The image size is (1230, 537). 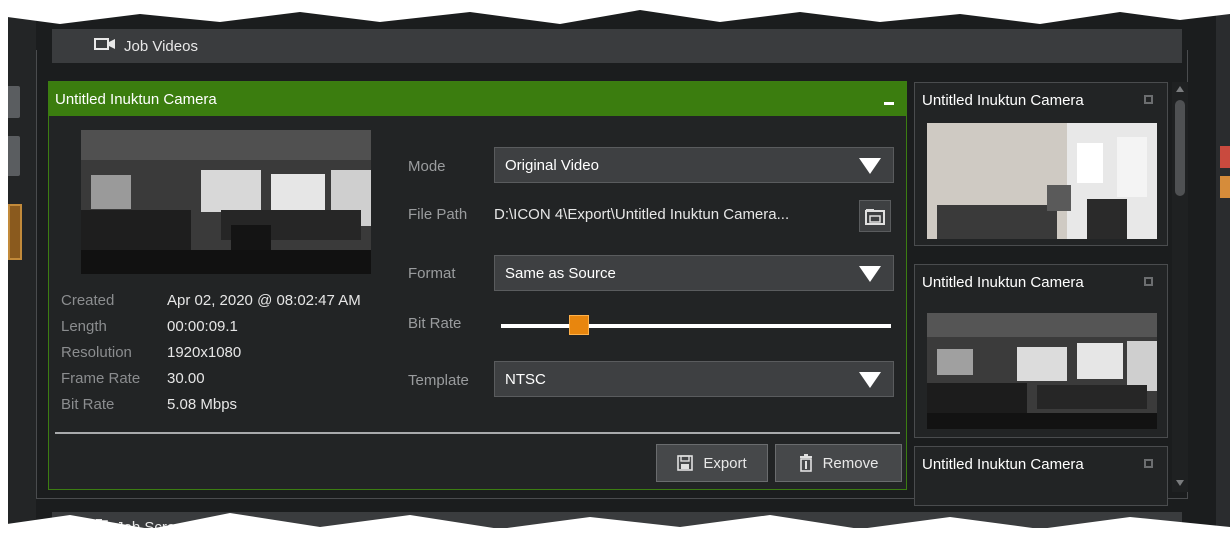 What do you see at coordinates (617, 46) in the screenshot?
I see `job-videos-header: Job Videos` at bounding box center [617, 46].